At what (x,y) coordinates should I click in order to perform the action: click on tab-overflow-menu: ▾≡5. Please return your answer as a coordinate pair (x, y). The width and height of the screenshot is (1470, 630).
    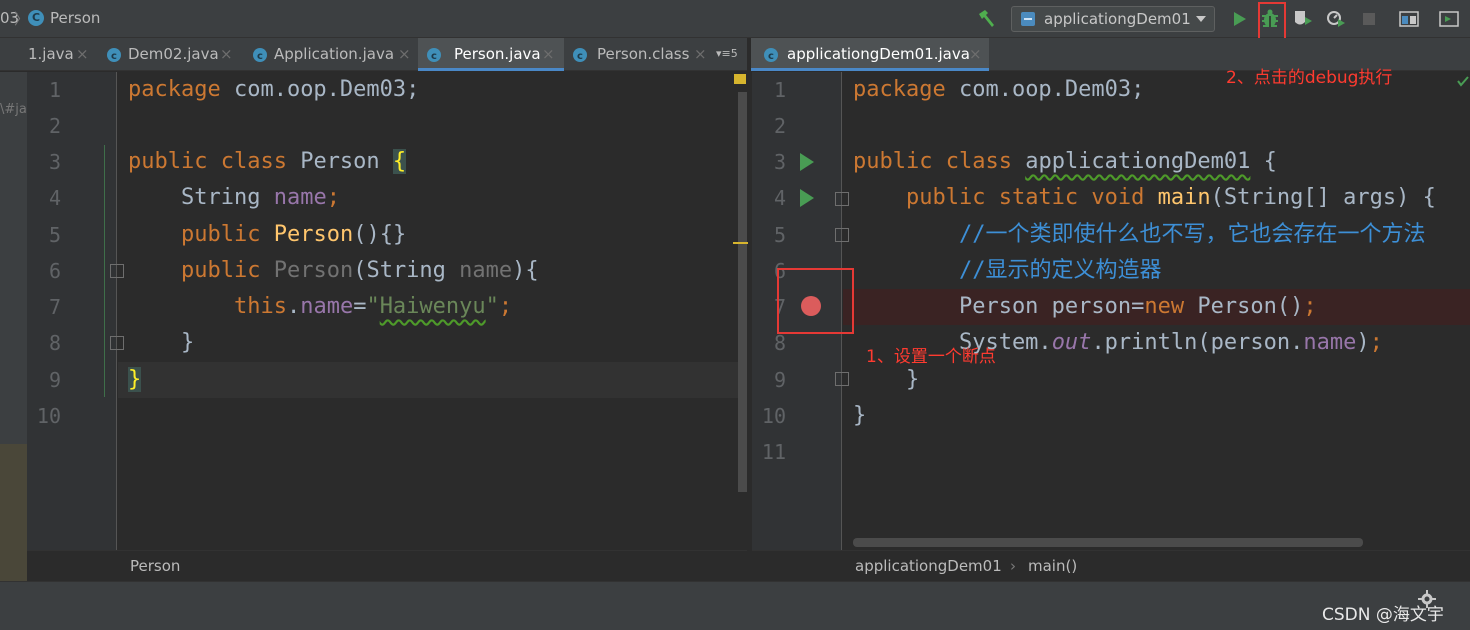
    Looking at the image, I should click on (727, 53).